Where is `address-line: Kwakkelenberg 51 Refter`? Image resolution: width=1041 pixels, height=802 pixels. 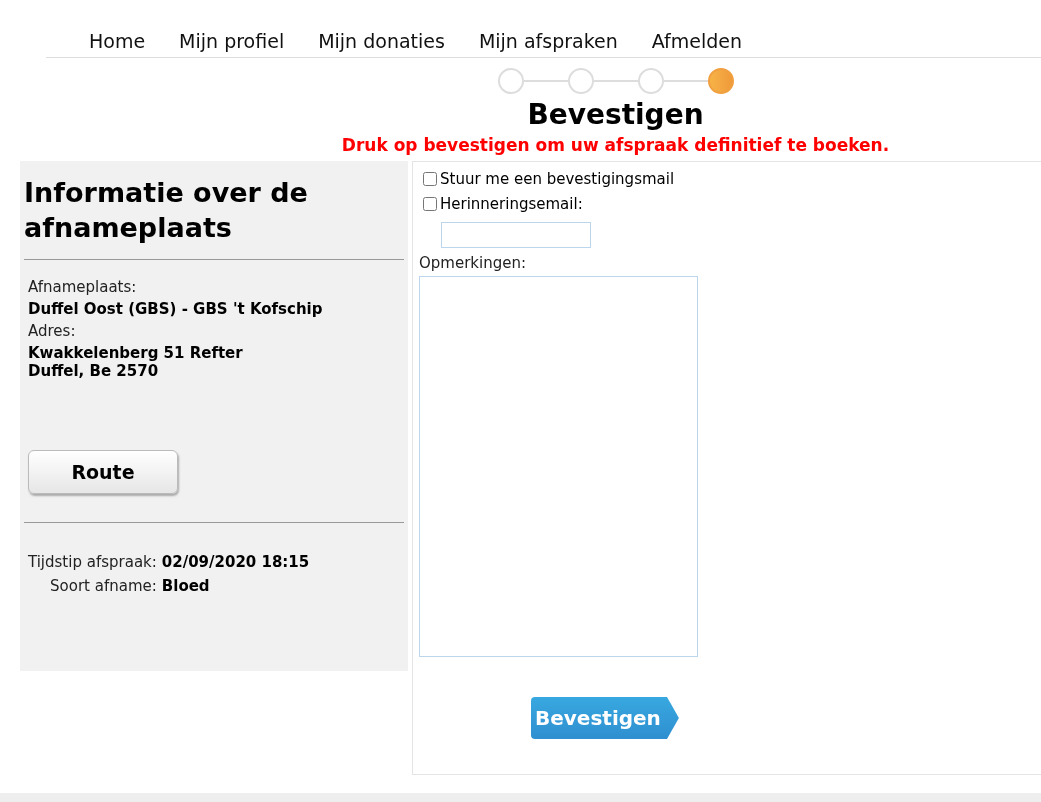
address-line: Kwakkelenberg 51 Refter is located at coordinates (135, 353).